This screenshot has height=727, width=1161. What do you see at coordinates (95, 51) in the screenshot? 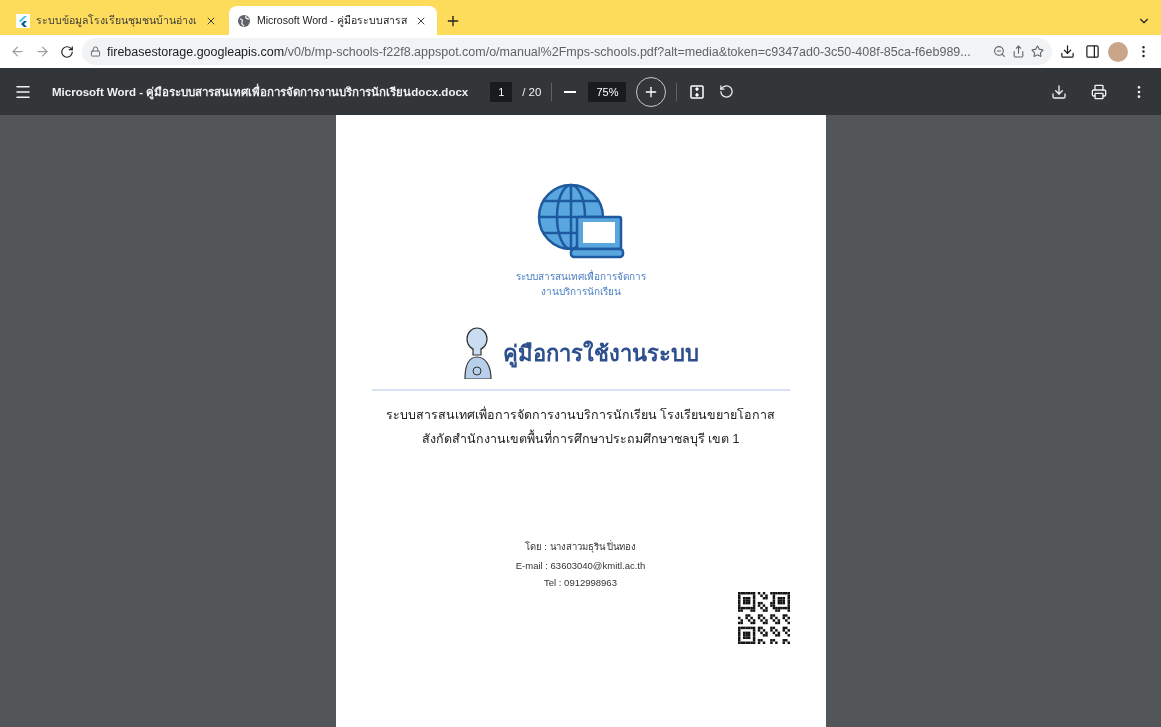
I see `lock-icon` at bounding box center [95, 51].